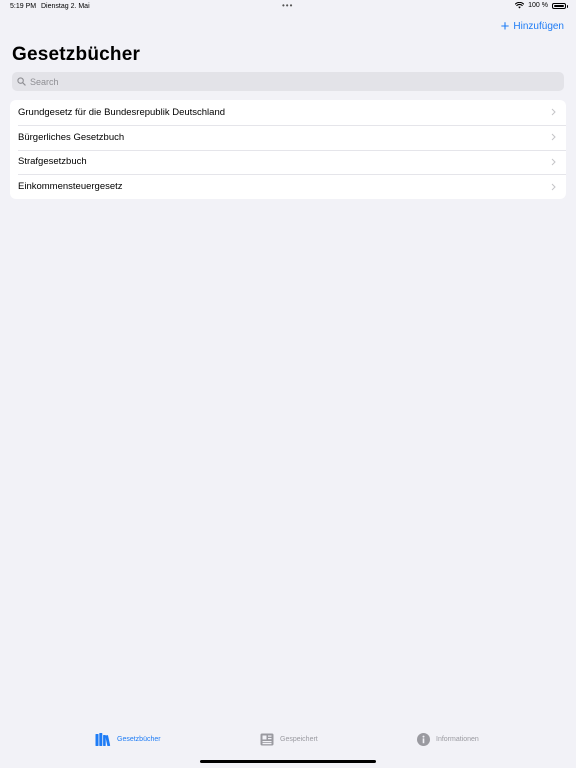 This screenshot has height=768, width=576. I want to click on list-item: Einkommensteuergesetz, so click(288, 186).